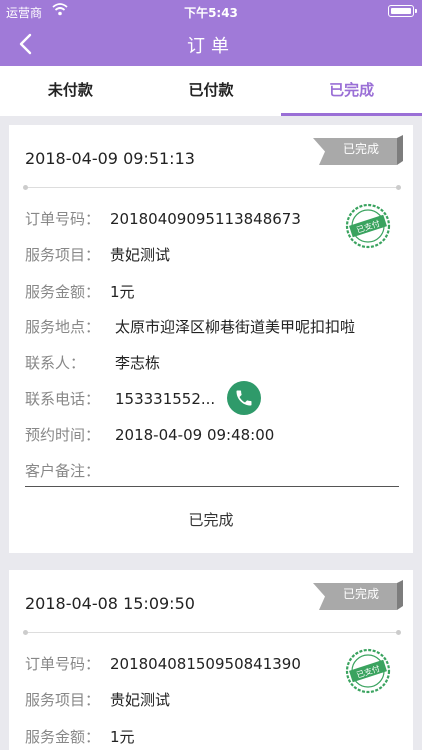  What do you see at coordinates (211, 520) in the screenshot?
I see `order-status-text: 已完成` at bounding box center [211, 520].